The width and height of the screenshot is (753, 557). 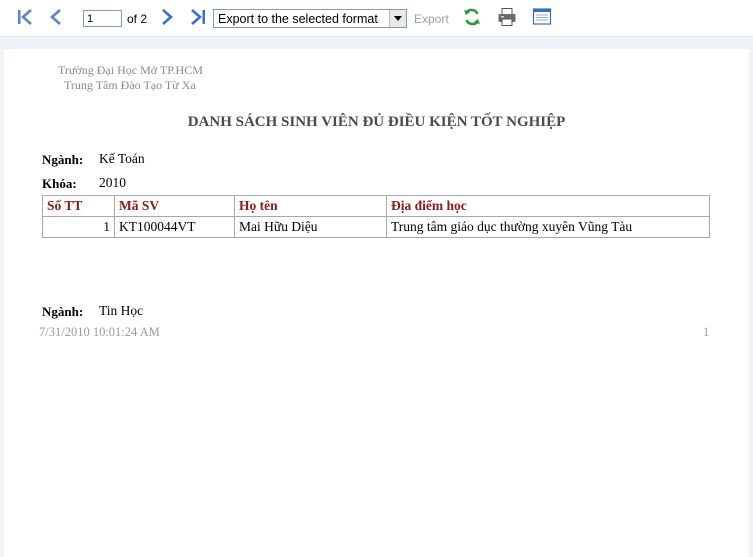 I want to click on last-page-button, so click(x=198, y=17).